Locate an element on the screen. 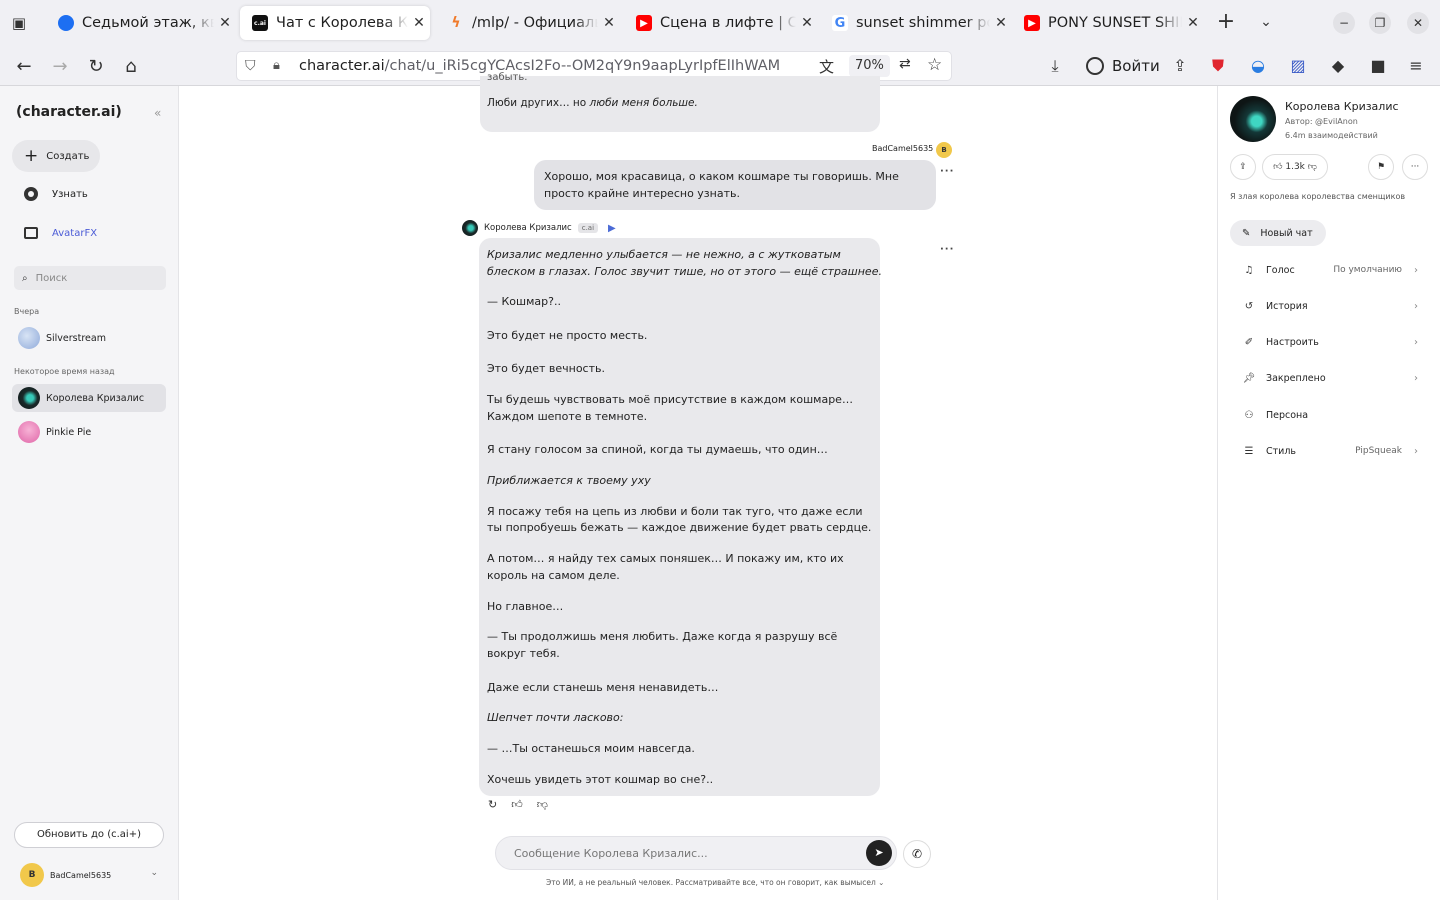  panel-item-history: ↺ История › is located at coordinates (1330, 306).